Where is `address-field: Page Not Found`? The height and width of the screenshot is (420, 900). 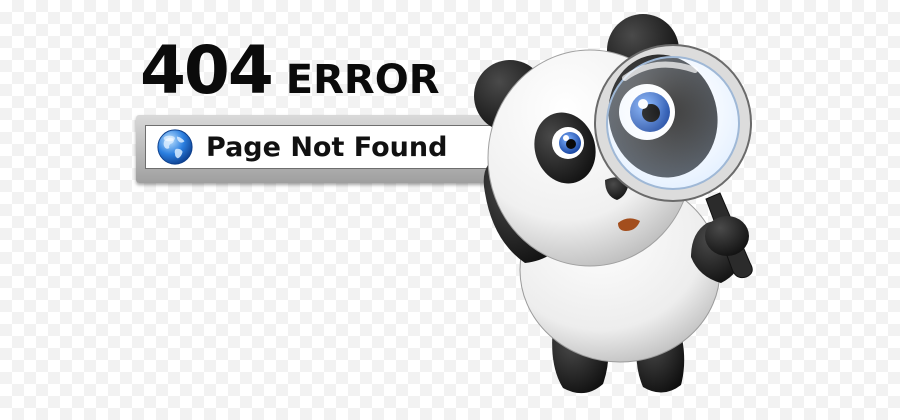 address-field: Page Not Found is located at coordinates (326, 147).